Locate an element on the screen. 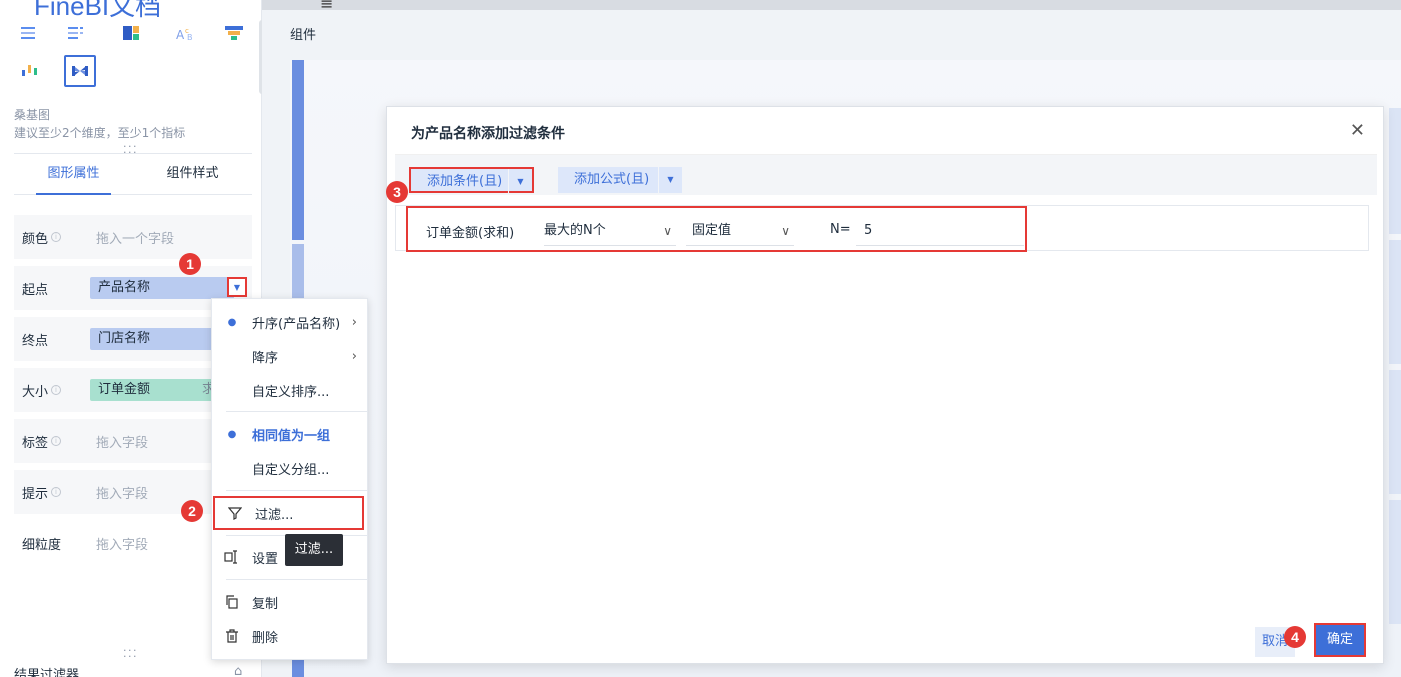 The width and height of the screenshot is (1401, 677). svg-text: B is located at coordinates (190, 37).